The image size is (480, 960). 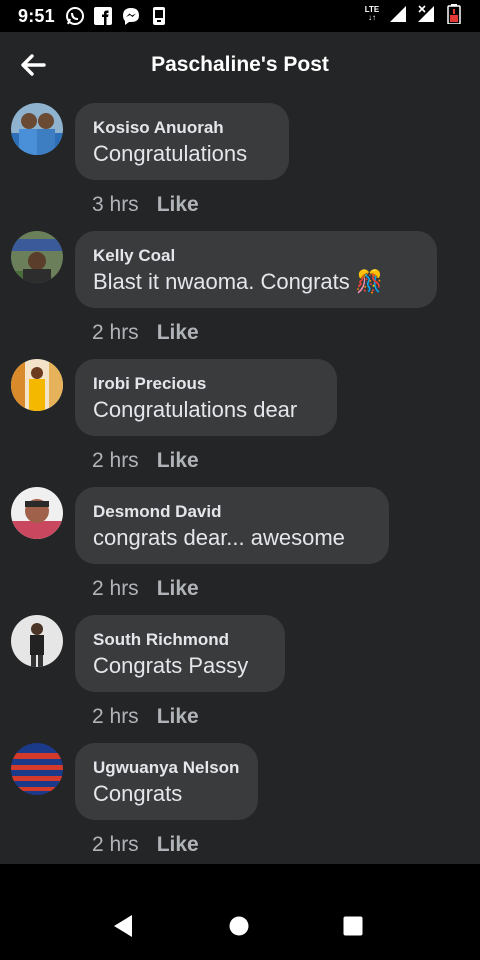 I want to click on commenter-name: Ugwuanya Nelson, so click(x=166, y=768).